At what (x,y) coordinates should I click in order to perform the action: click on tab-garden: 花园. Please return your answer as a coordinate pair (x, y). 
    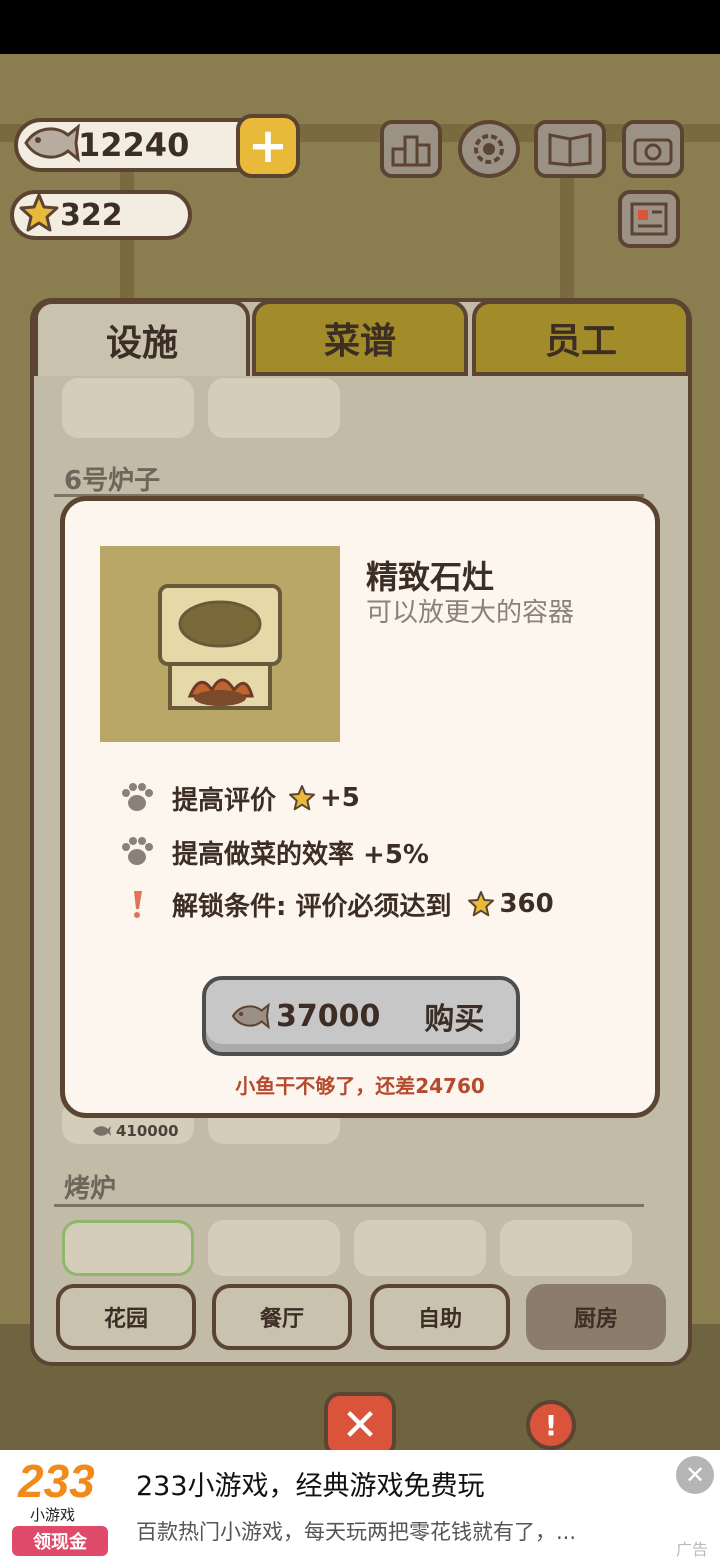
    Looking at the image, I should click on (126, 1317).